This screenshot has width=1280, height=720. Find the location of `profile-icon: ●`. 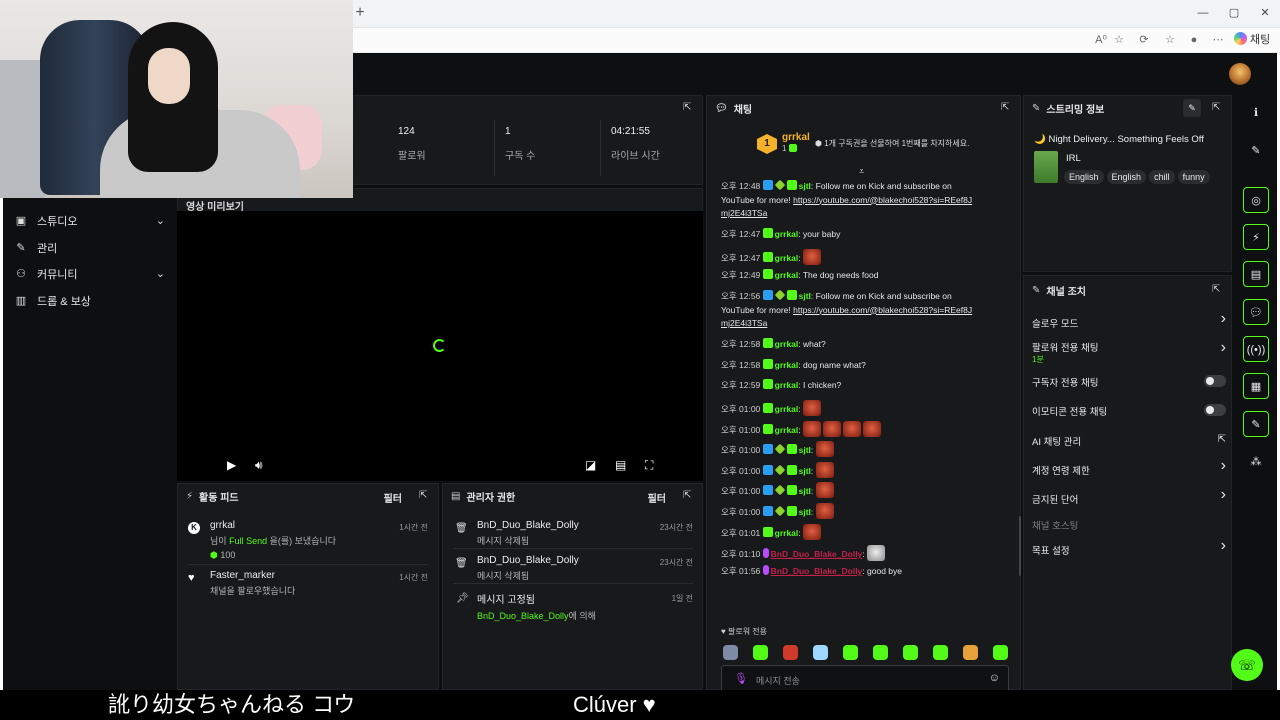

profile-icon: ● is located at coordinates (1194, 40).